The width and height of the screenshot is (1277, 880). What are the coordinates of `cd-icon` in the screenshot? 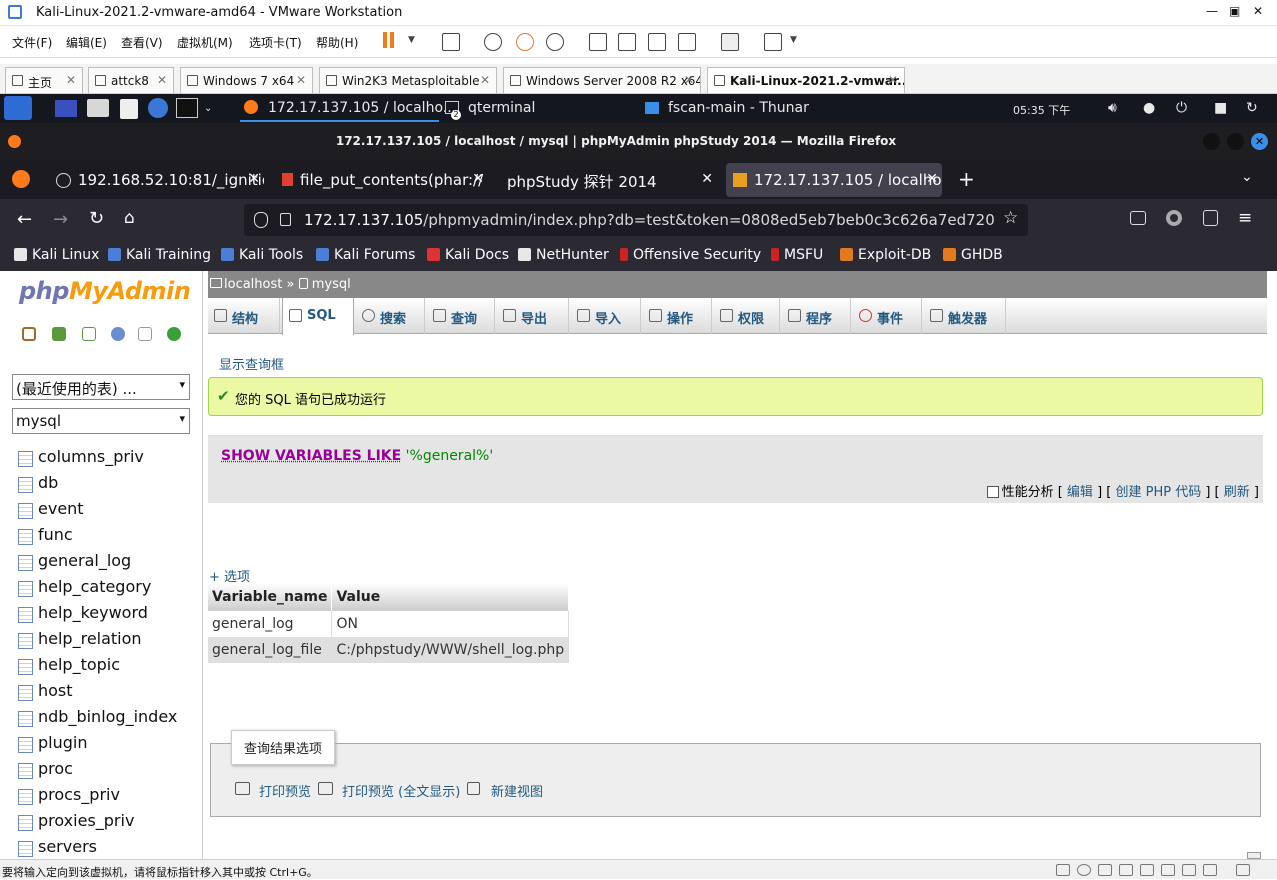 It's located at (1084, 870).